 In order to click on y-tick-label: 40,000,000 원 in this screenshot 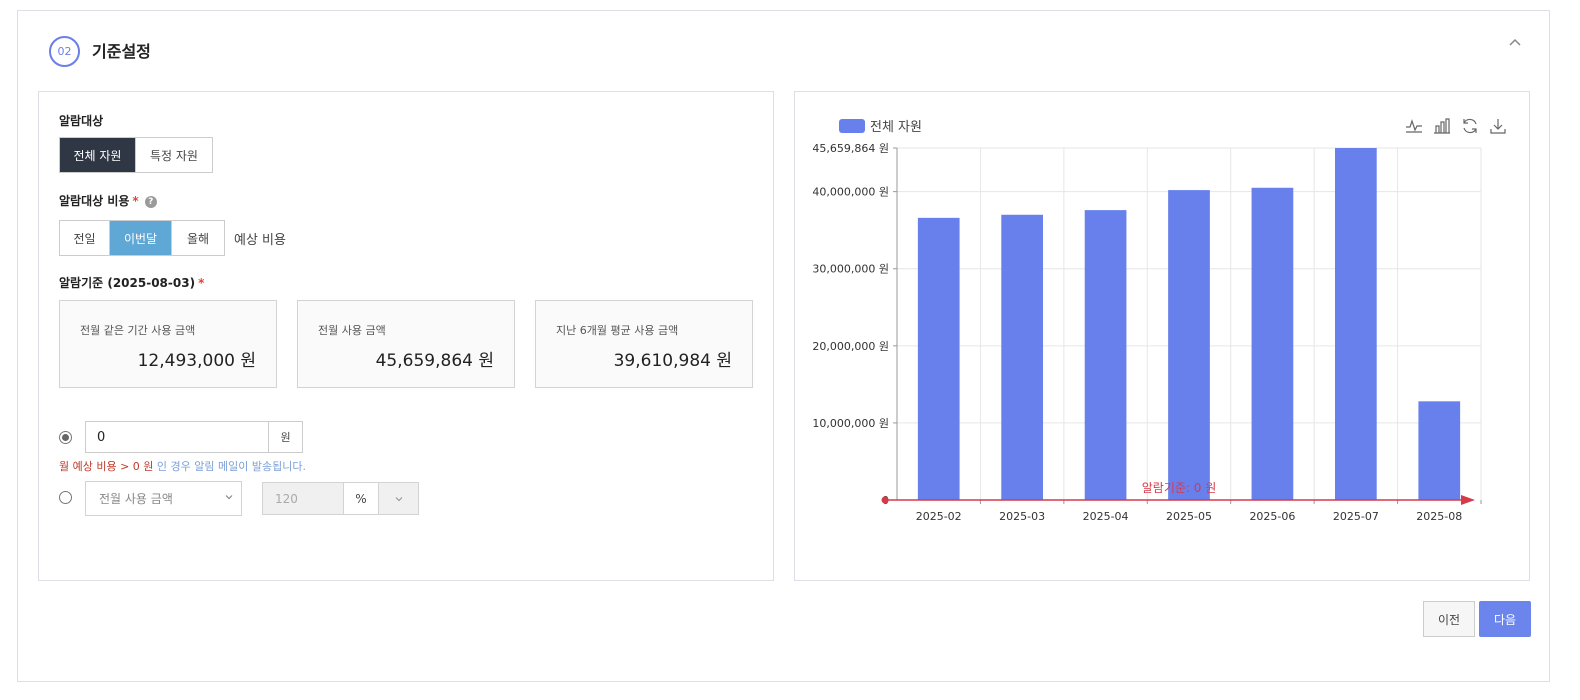, I will do `click(850, 192)`.